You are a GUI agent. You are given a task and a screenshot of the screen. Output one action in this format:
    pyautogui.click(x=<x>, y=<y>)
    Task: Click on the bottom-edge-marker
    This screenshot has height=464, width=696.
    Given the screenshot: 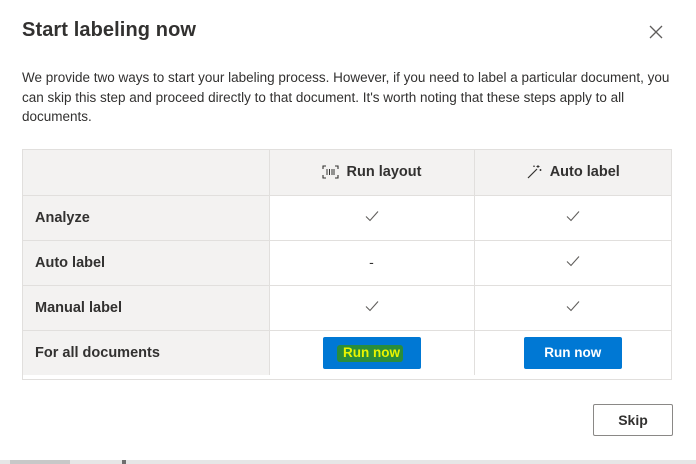 What is the action you would take?
    pyautogui.click(x=124, y=462)
    